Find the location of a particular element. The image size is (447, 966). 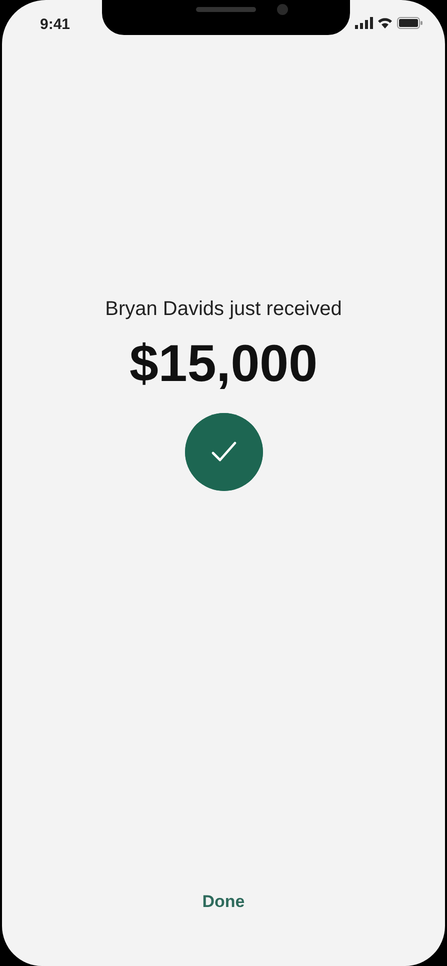

status-time: 9:41 is located at coordinates (55, 25).